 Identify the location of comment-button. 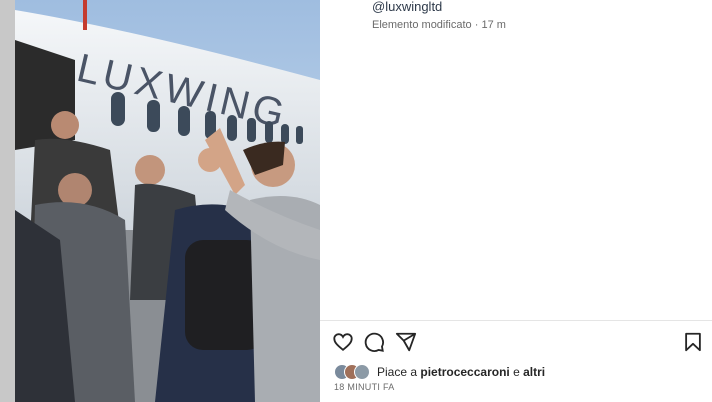
(374, 342).